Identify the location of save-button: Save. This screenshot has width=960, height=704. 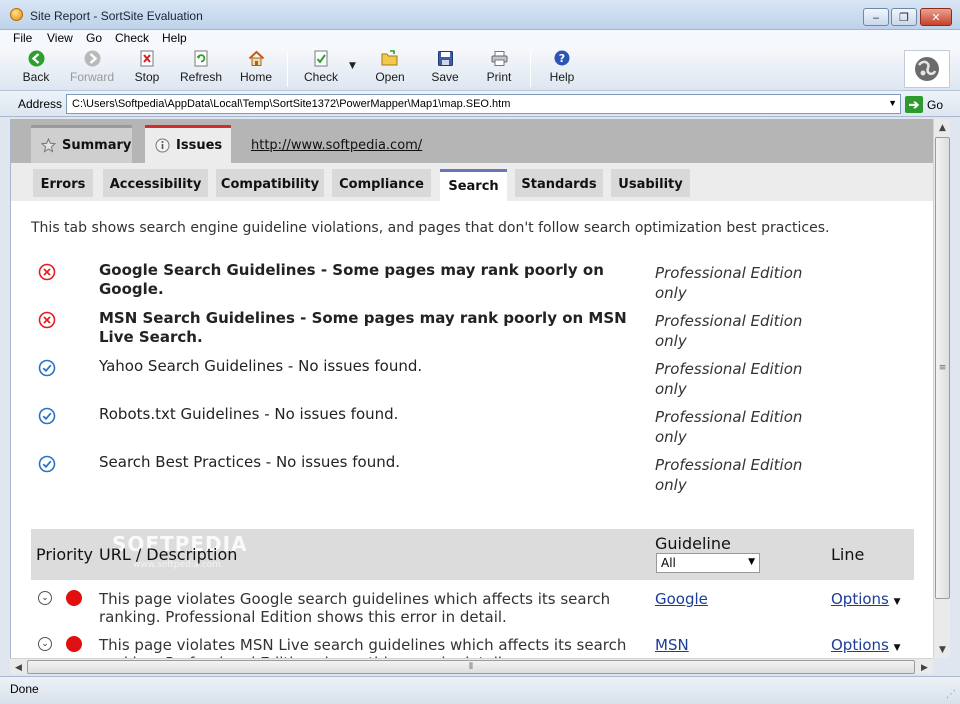
(445, 69).